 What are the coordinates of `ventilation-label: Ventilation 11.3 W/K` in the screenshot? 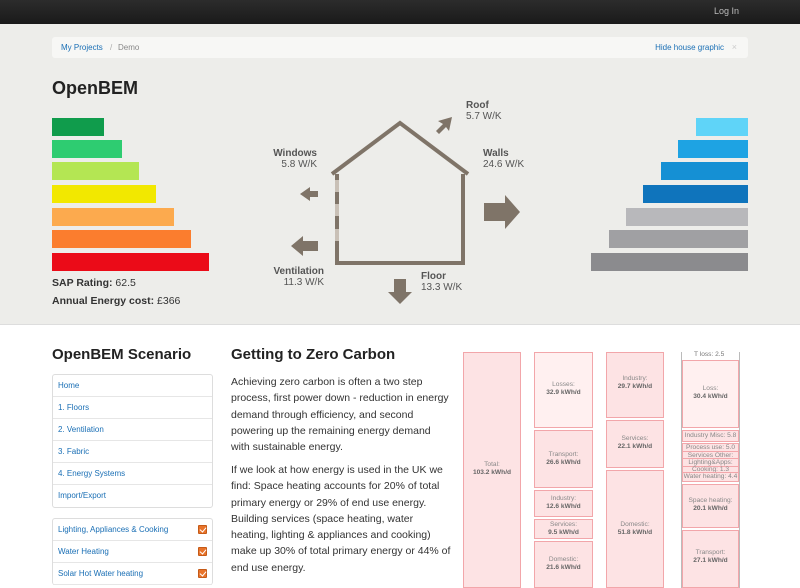 It's located at (298, 277).